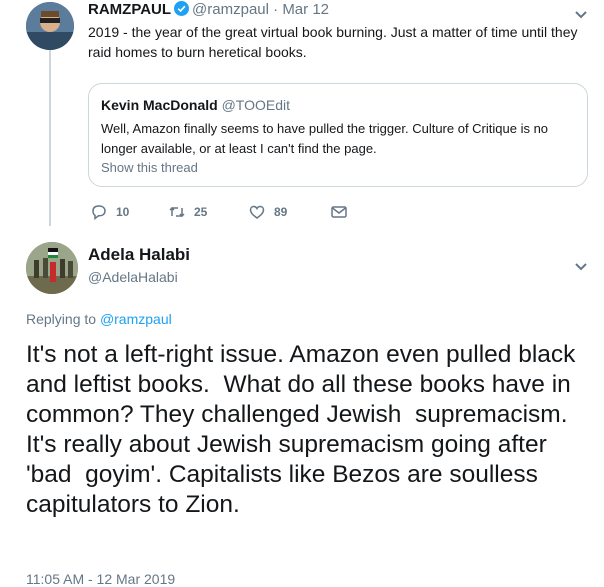  I want to click on reply-count: 10, so click(123, 212).